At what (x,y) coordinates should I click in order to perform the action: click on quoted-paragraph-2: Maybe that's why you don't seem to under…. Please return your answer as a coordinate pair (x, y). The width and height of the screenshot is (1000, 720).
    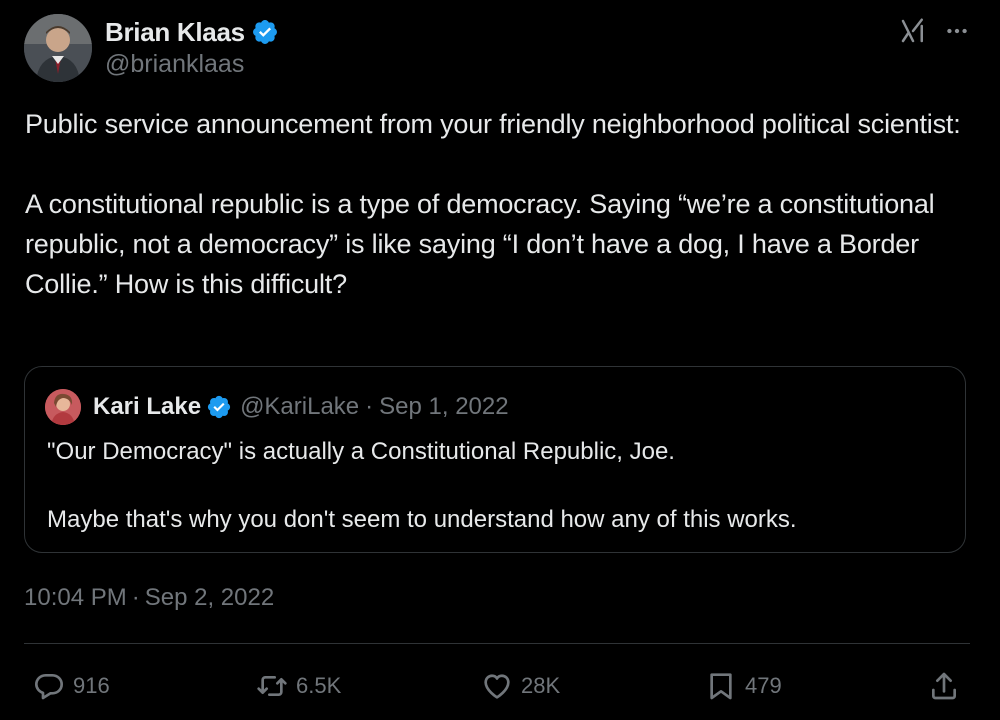
    Looking at the image, I should click on (422, 519).